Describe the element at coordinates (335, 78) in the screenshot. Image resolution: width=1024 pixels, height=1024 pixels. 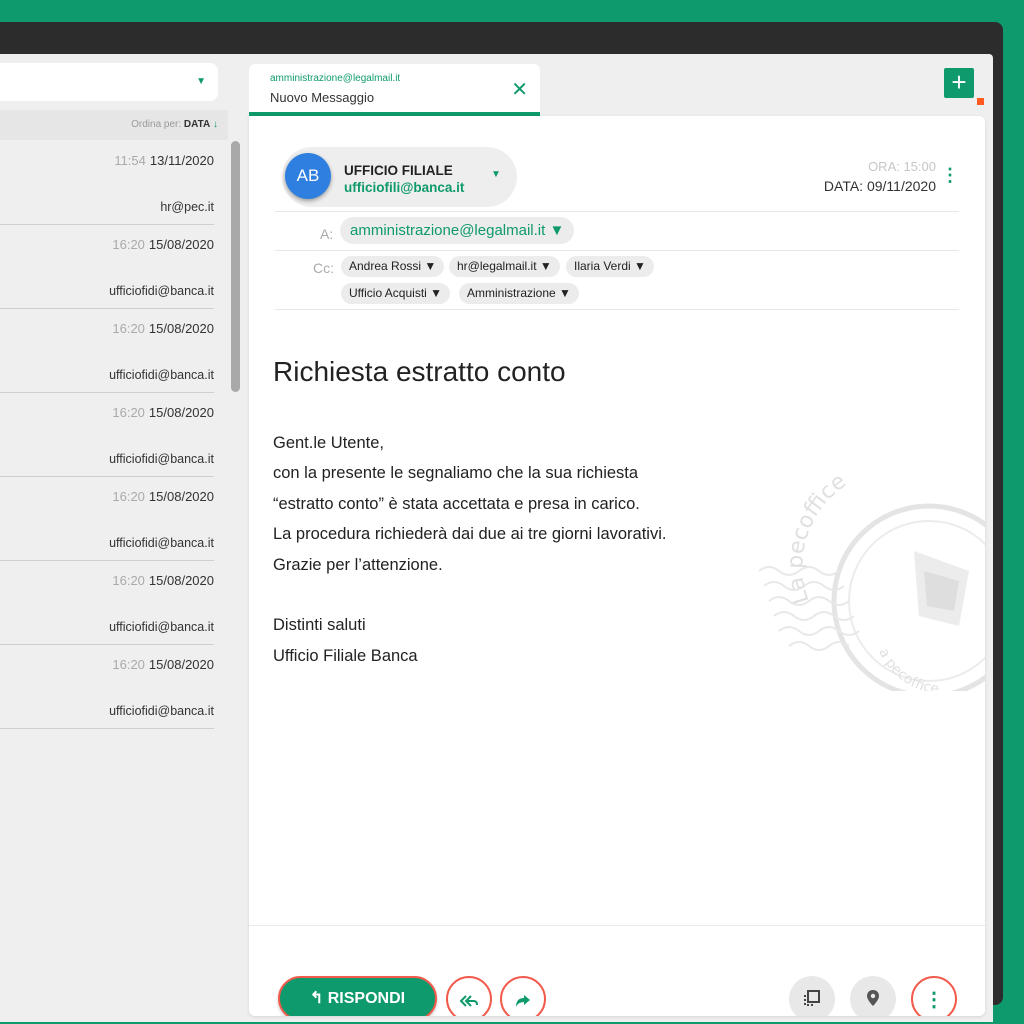
I see `tab-address: amministrazione@legalmail.it` at that location.